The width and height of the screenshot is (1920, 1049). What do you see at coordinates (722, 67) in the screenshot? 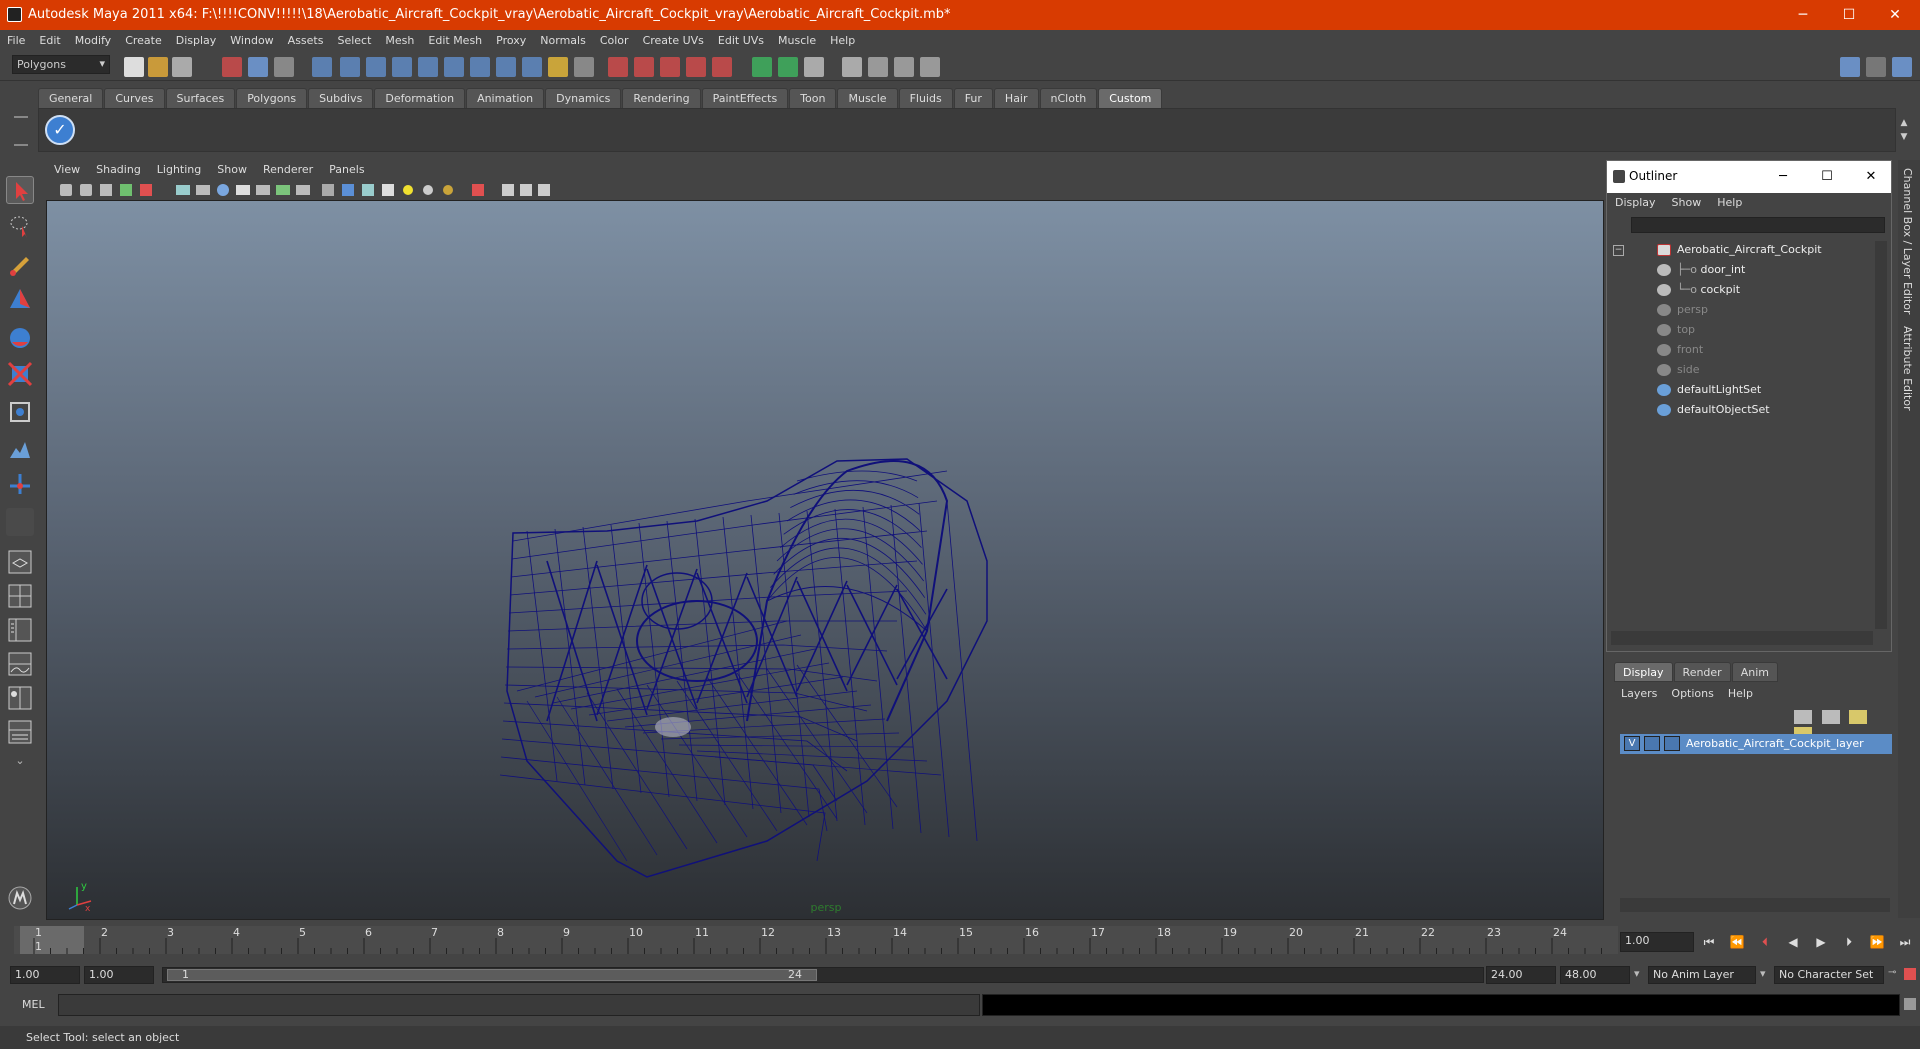
I see `make-live-icon` at bounding box center [722, 67].